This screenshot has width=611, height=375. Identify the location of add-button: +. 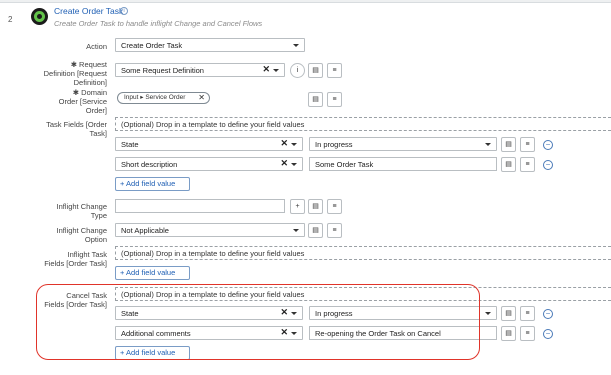
(297, 206).